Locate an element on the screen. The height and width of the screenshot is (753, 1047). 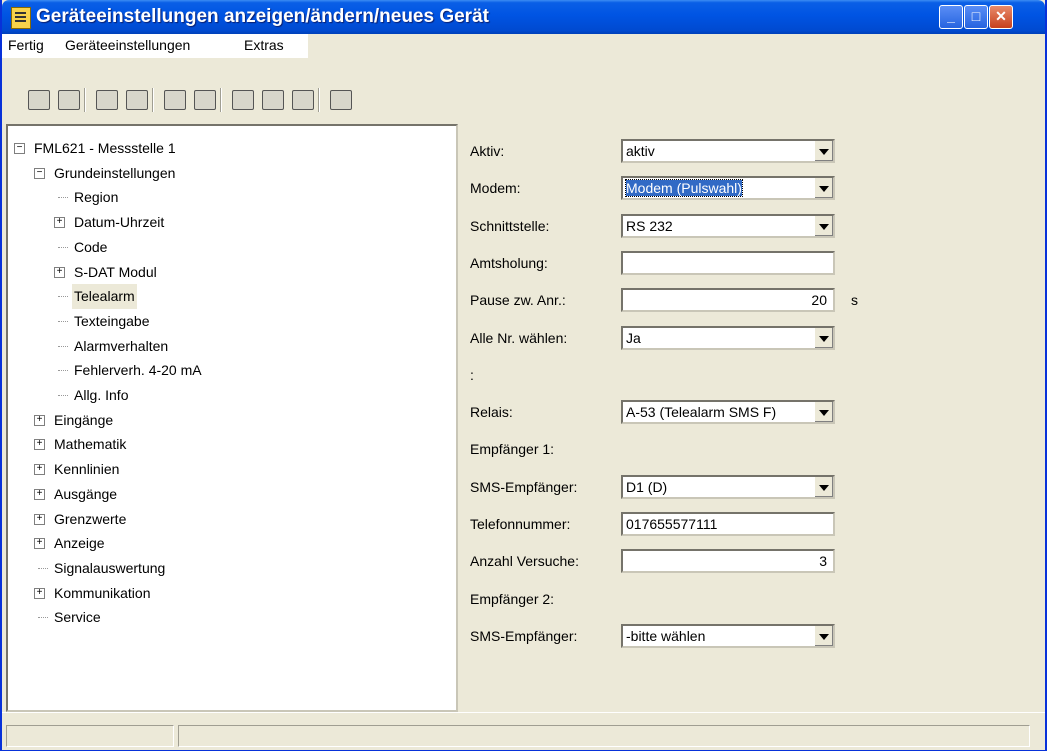
tree-item-label: Telealarm is located at coordinates (104, 296).